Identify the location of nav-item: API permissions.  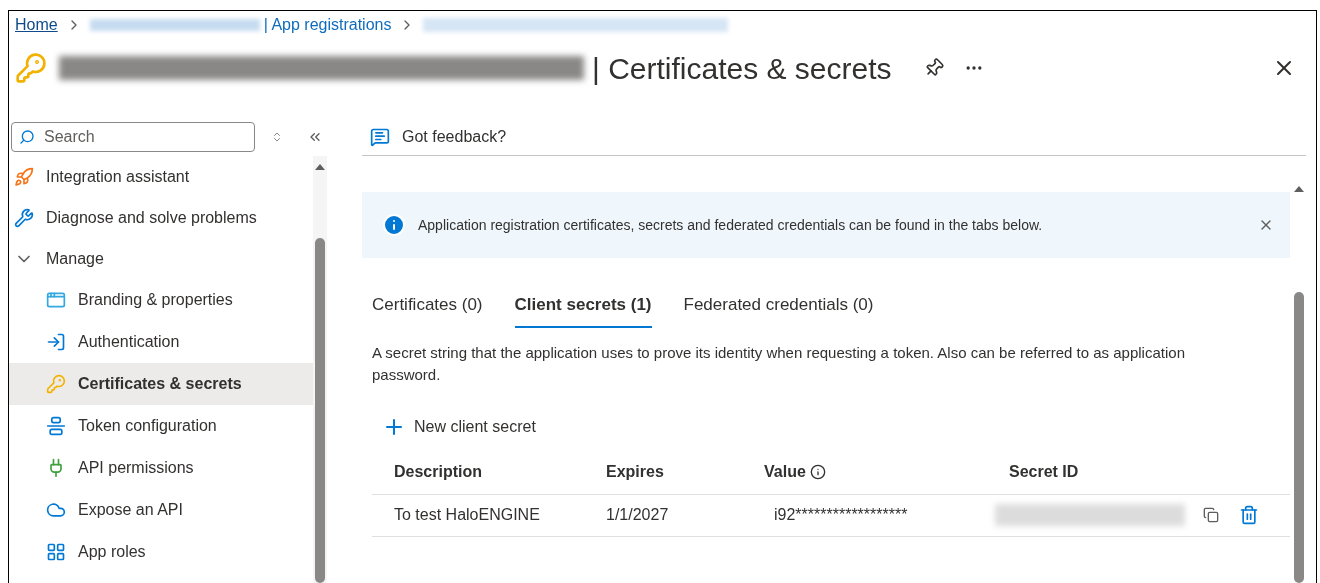
(161, 468).